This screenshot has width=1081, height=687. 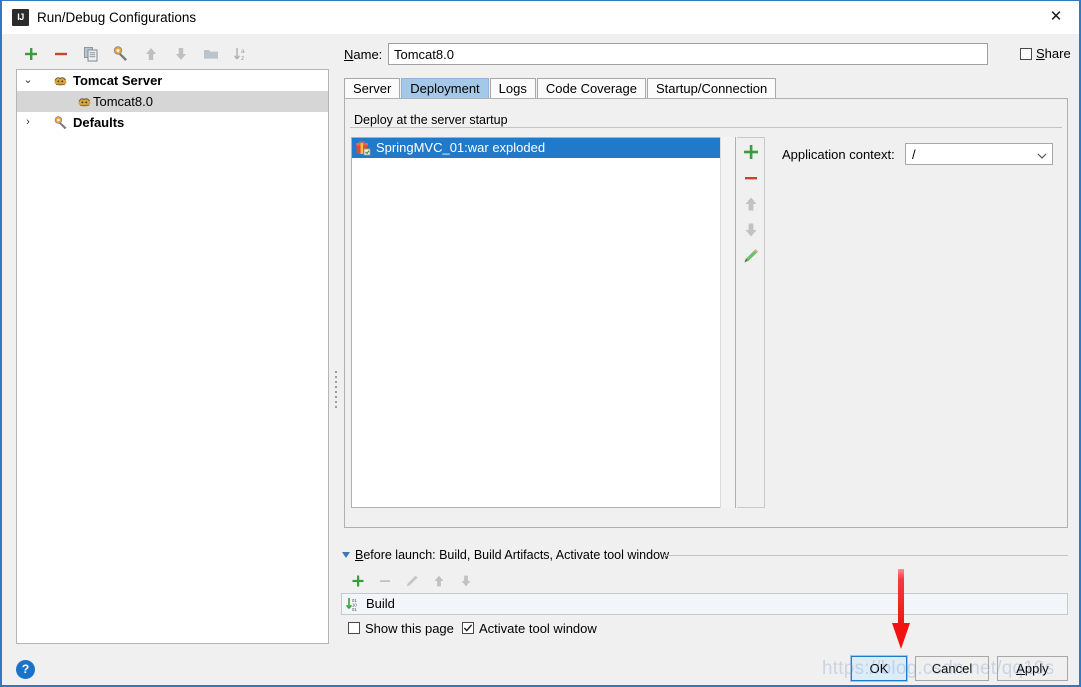 I want to click on panel-splitter, so click(x=336, y=343).